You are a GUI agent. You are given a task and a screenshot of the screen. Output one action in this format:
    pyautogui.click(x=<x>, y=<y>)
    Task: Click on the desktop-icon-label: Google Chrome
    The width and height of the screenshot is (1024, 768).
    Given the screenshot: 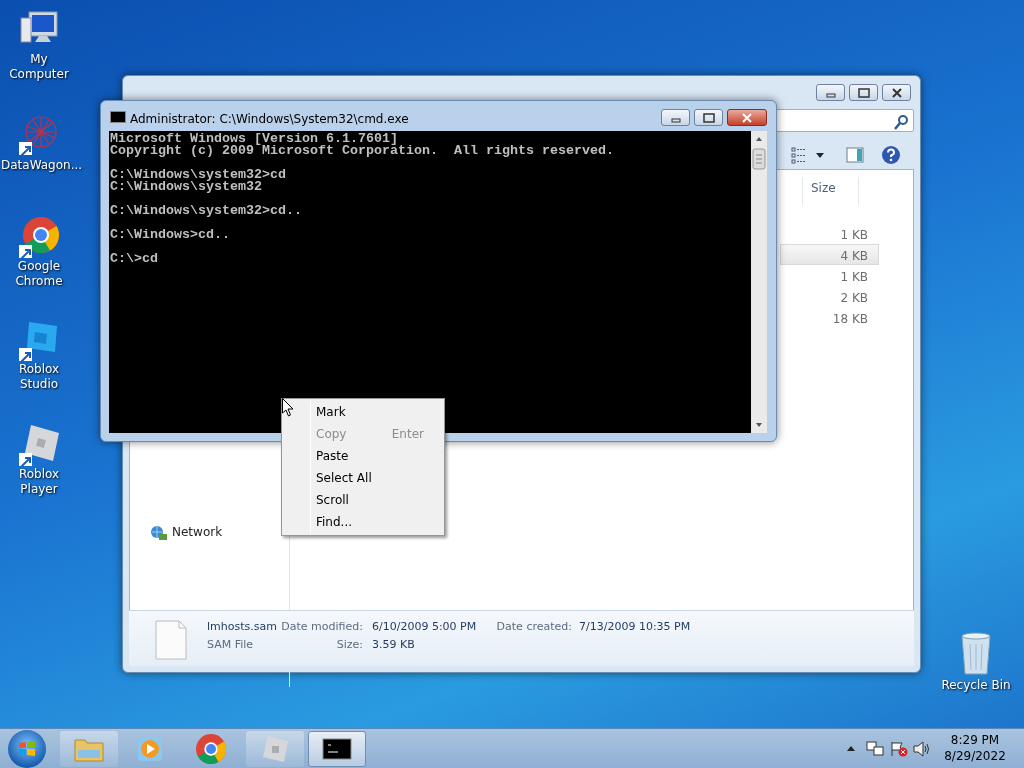 What is the action you would take?
    pyautogui.click(x=39, y=274)
    